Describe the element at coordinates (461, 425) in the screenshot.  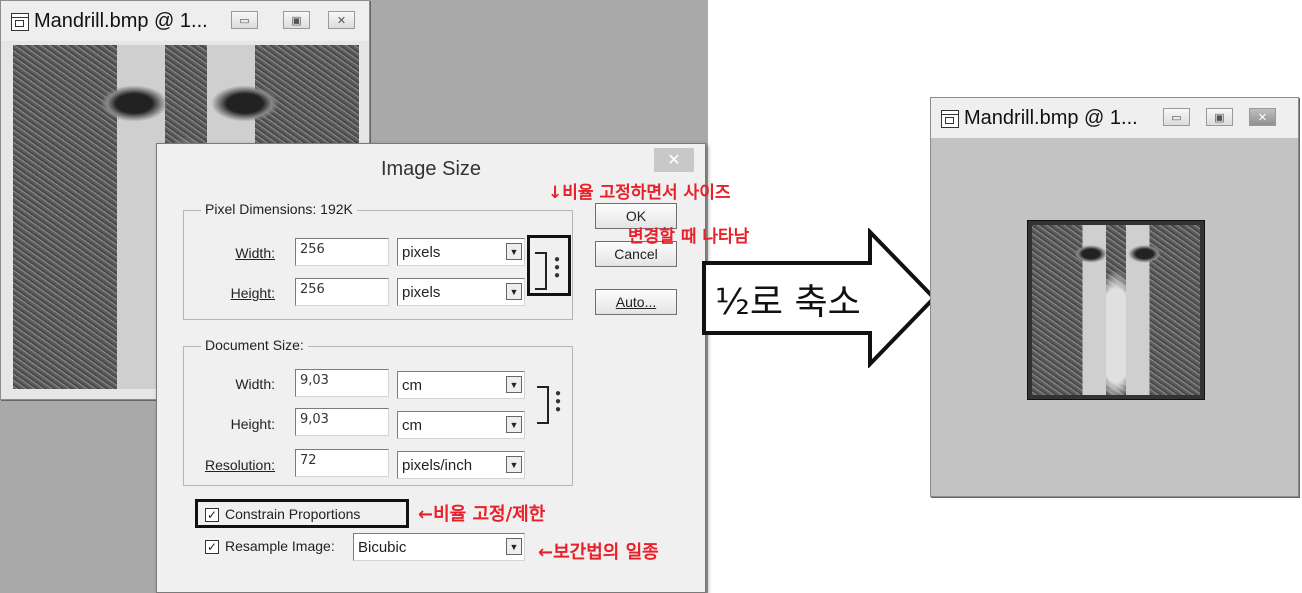
I see `doc-height-unit-select: cm ▼` at that location.